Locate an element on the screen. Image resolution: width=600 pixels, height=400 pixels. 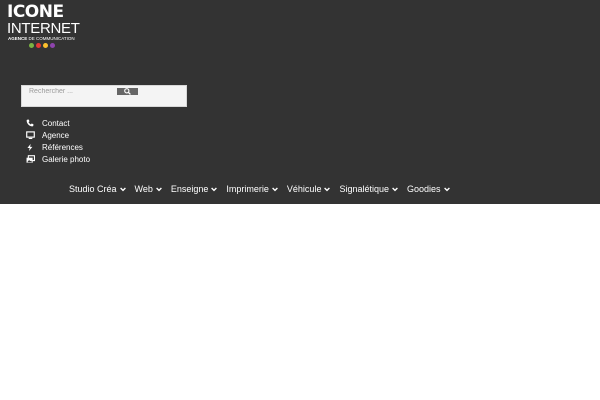
nav-item-label: Enseigne is located at coordinates (189, 189).